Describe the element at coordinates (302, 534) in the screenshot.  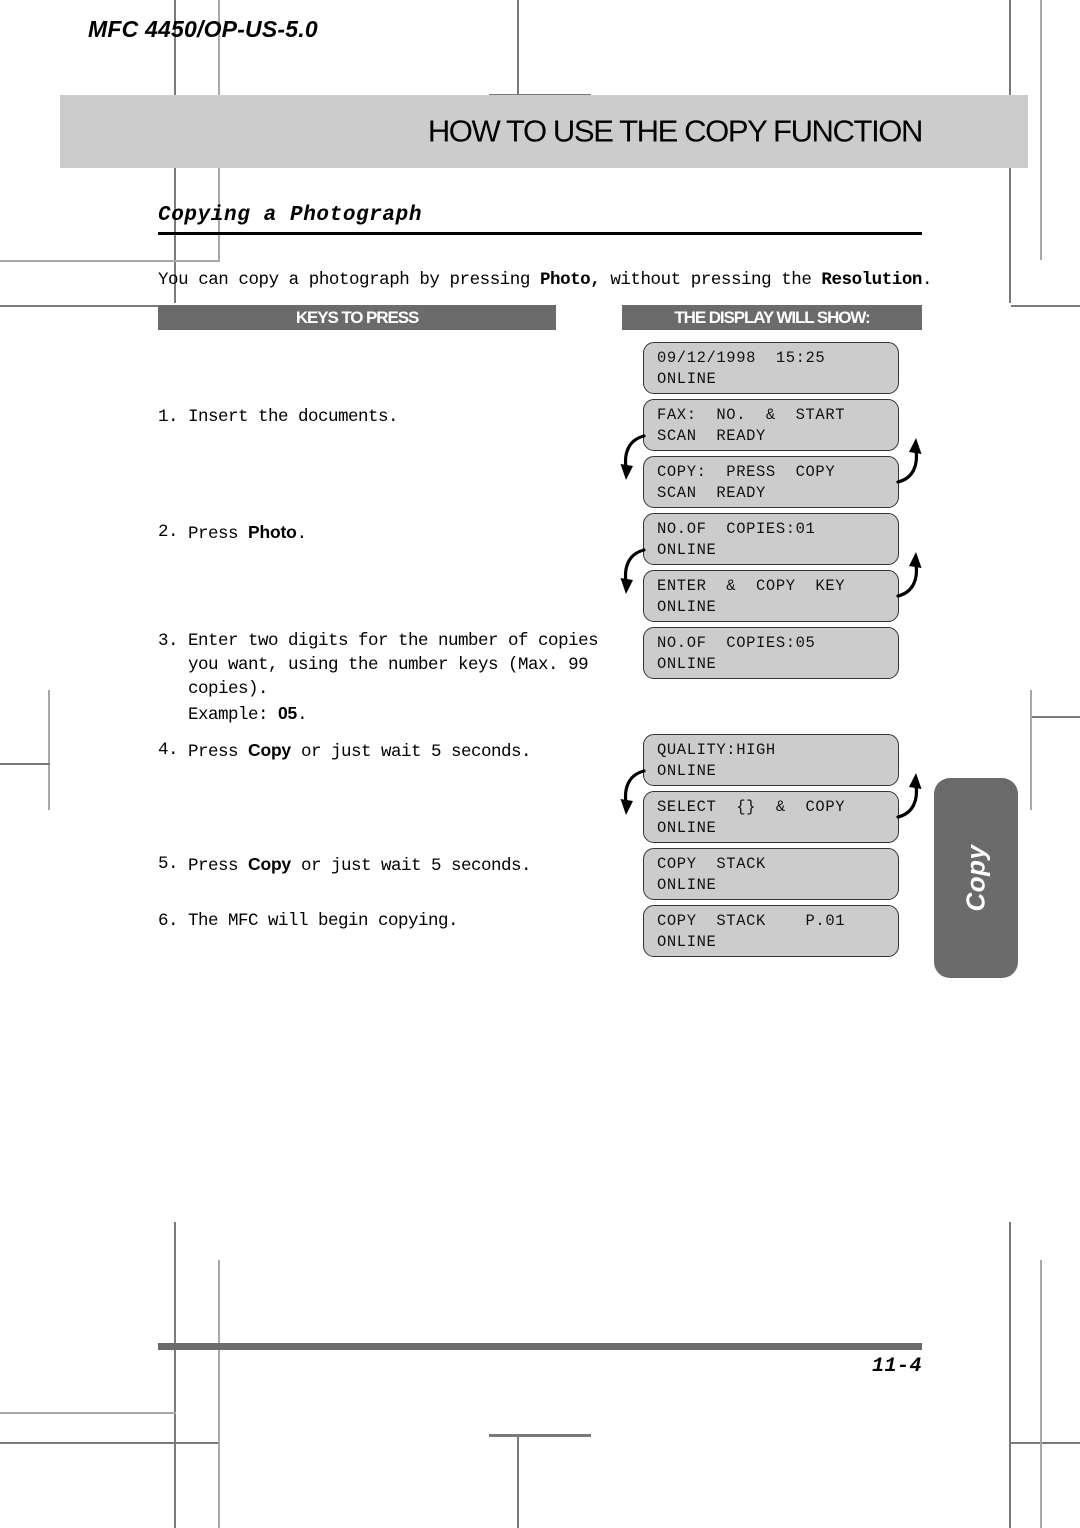
I see `step-text-post: .` at that location.